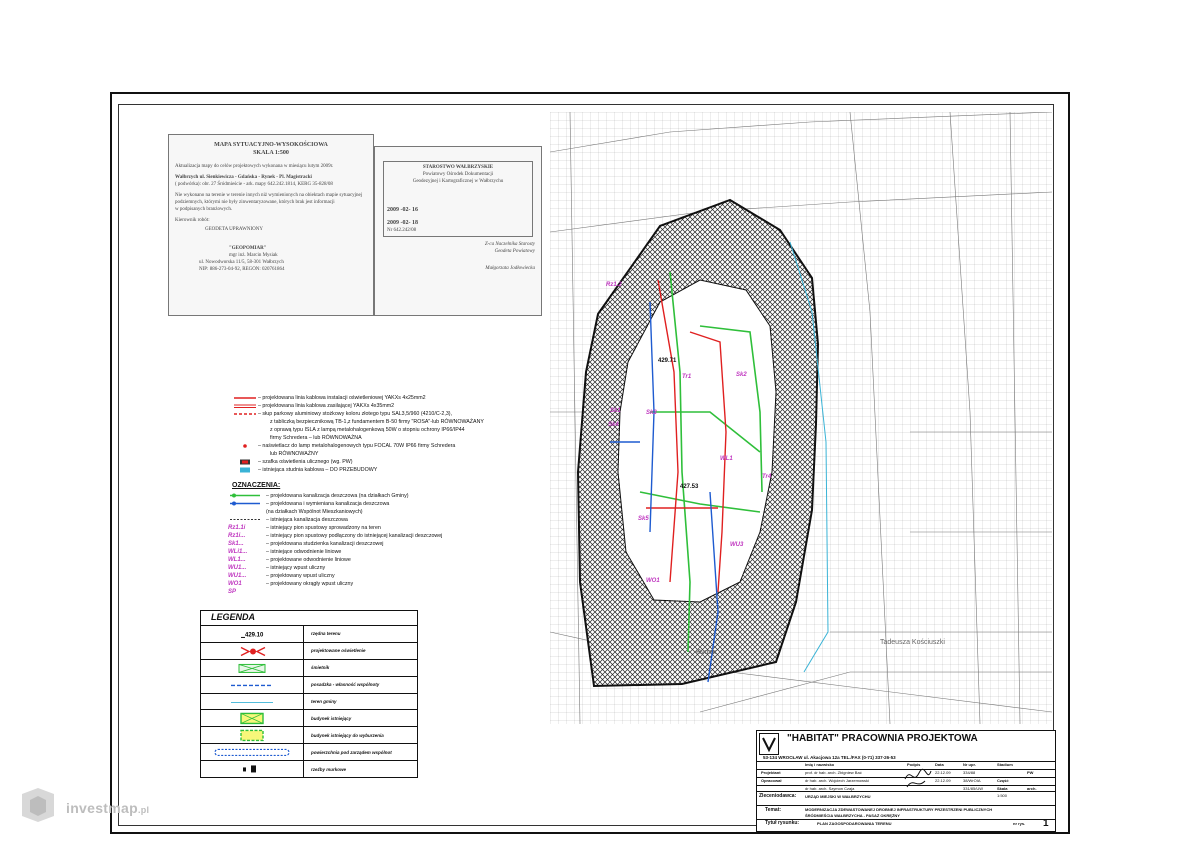 This screenshot has height=848, width=1200. I want to click on legend-row: projektowane oświetlenie, so click(309, 650).